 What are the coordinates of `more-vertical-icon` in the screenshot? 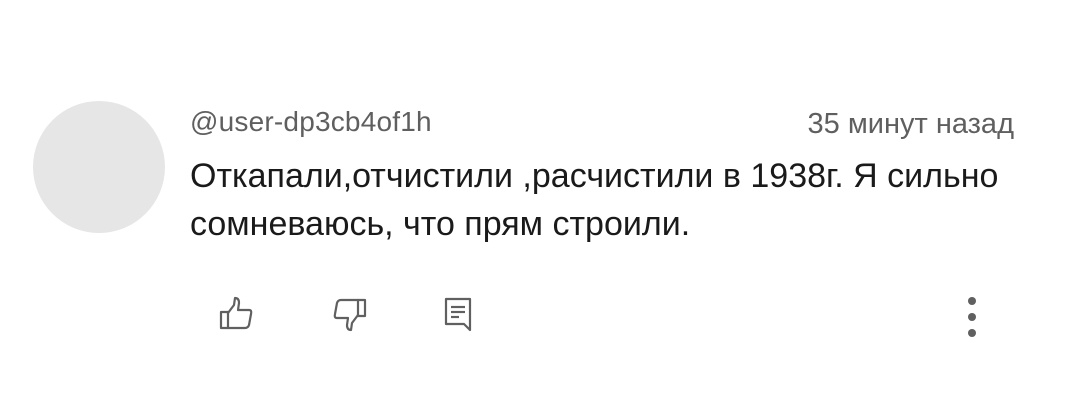 It's located at (972, 317).